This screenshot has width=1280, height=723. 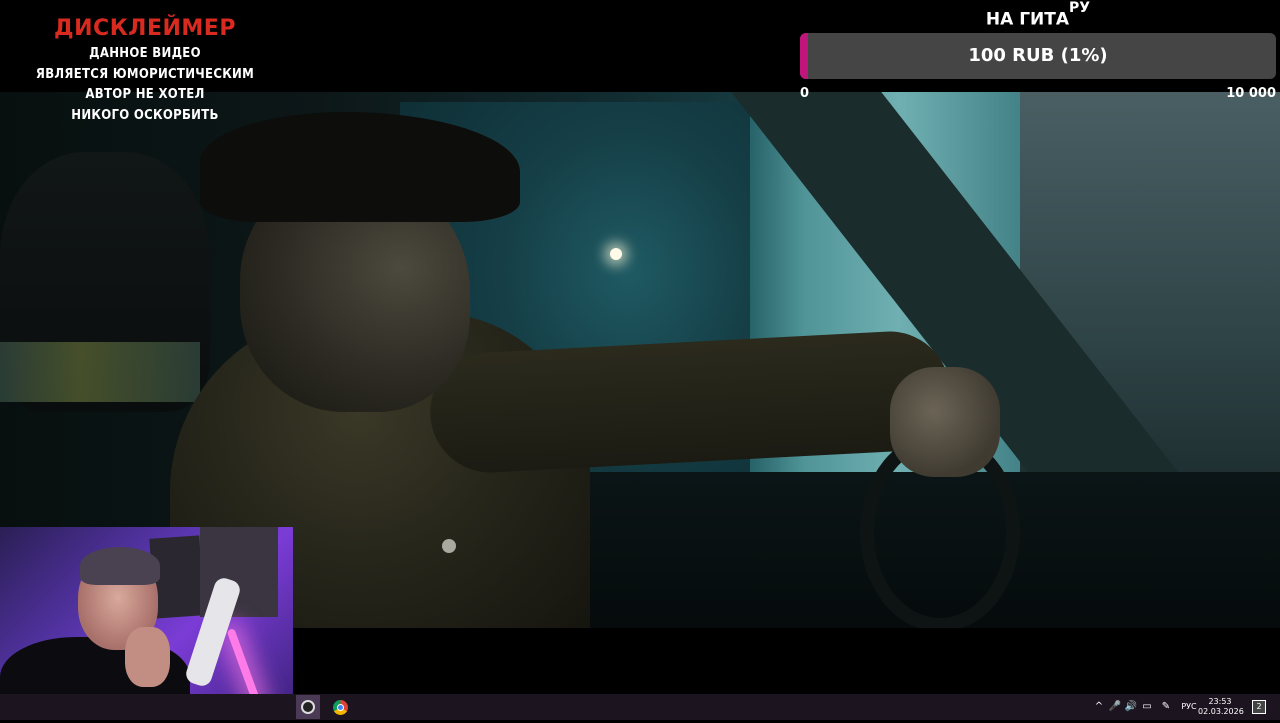 I want to click on streamer-hand, so click(x=147, y=657).